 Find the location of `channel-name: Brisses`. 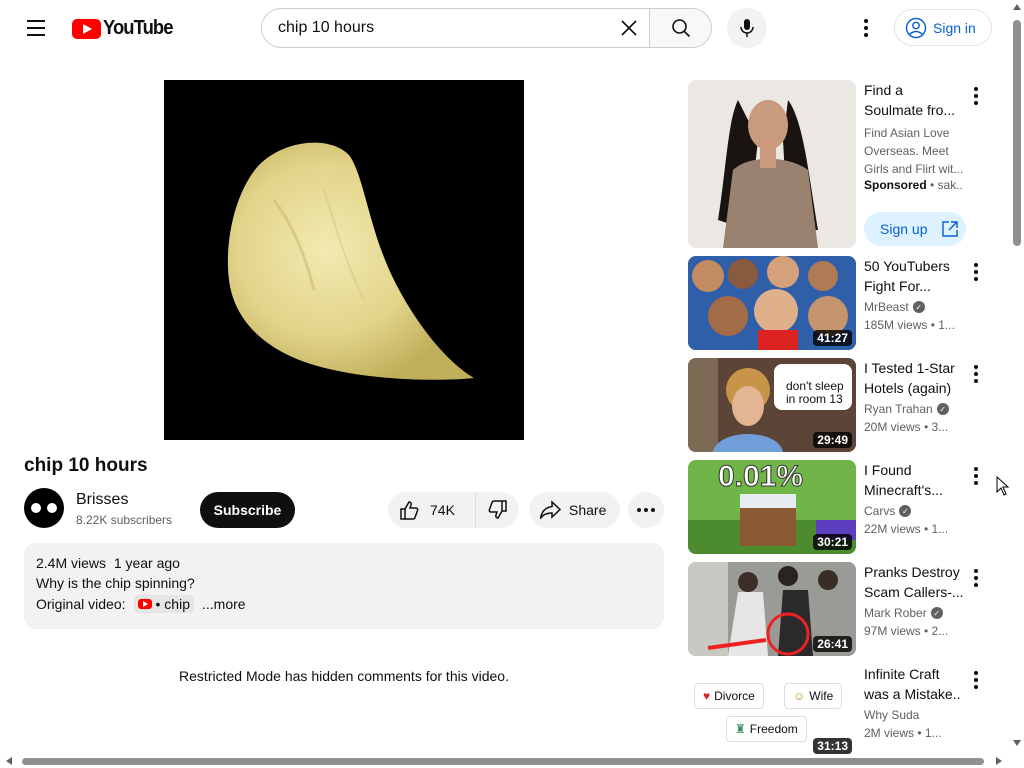

channel-name: Brisses is located at coordinates (102, 500).